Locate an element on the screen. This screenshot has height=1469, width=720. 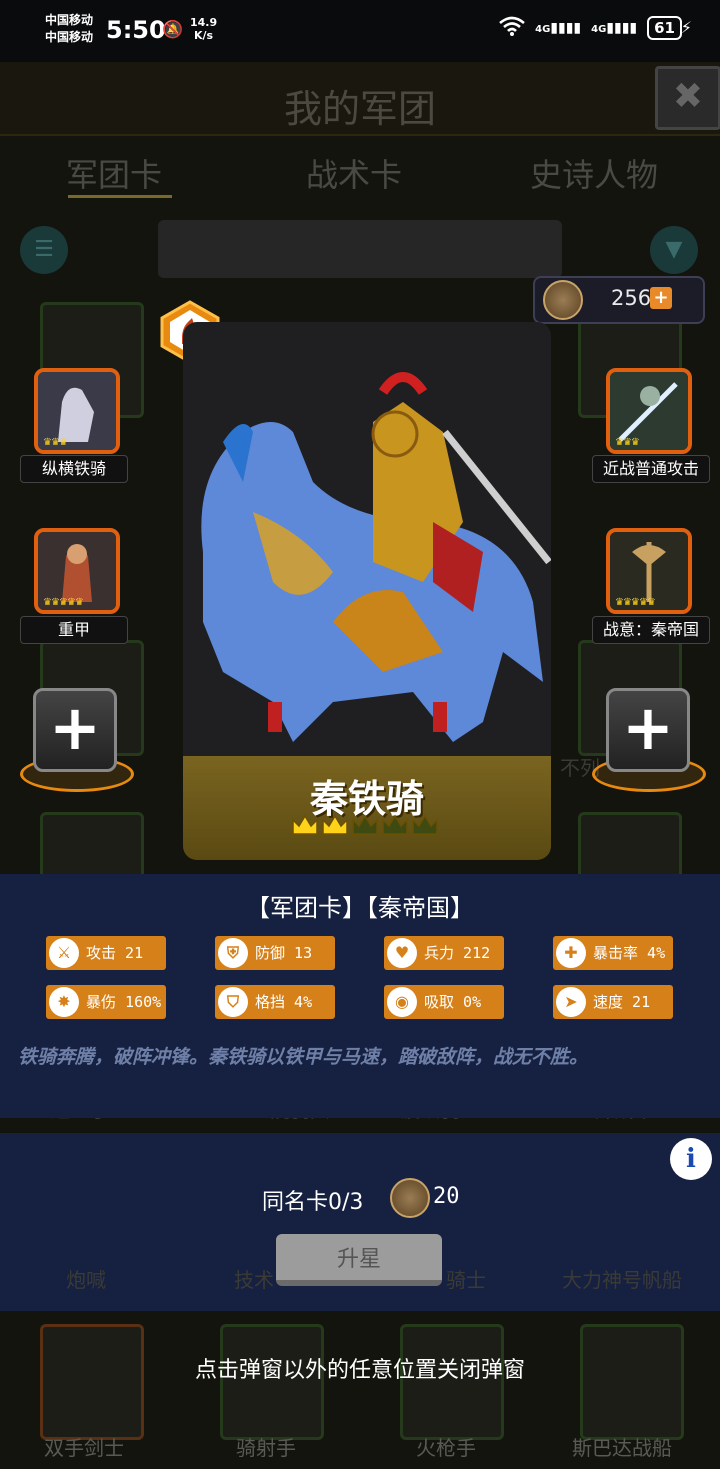
background-card-label: 技术 is located at coordinates (254, 1280).